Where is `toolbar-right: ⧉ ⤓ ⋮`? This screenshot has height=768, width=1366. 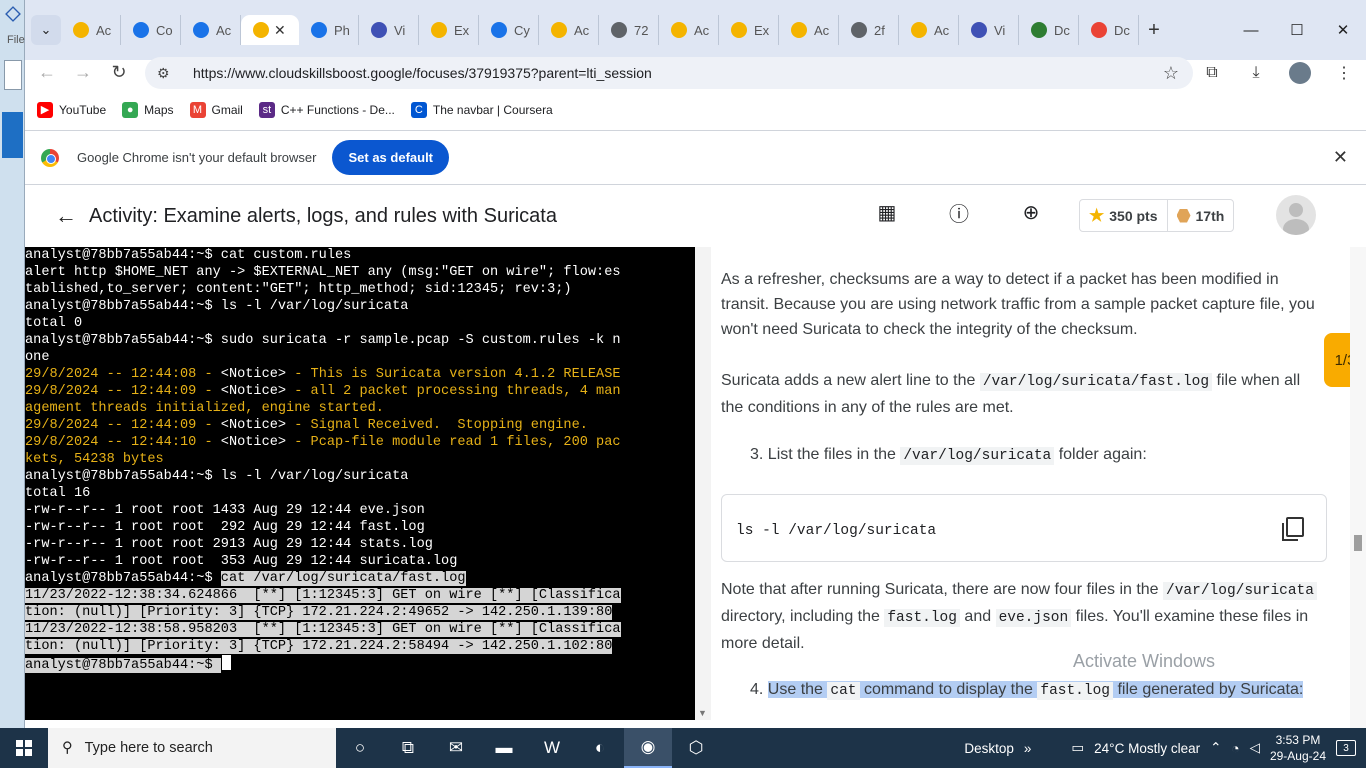
toolbar-right: ⧉ ⤓ ⋮ is located at coordinates (1278, 73).